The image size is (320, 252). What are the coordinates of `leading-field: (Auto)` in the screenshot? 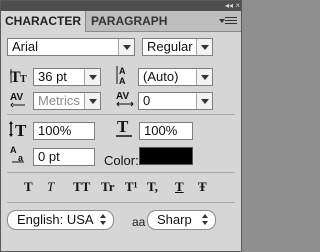 It's located at (175, 77).